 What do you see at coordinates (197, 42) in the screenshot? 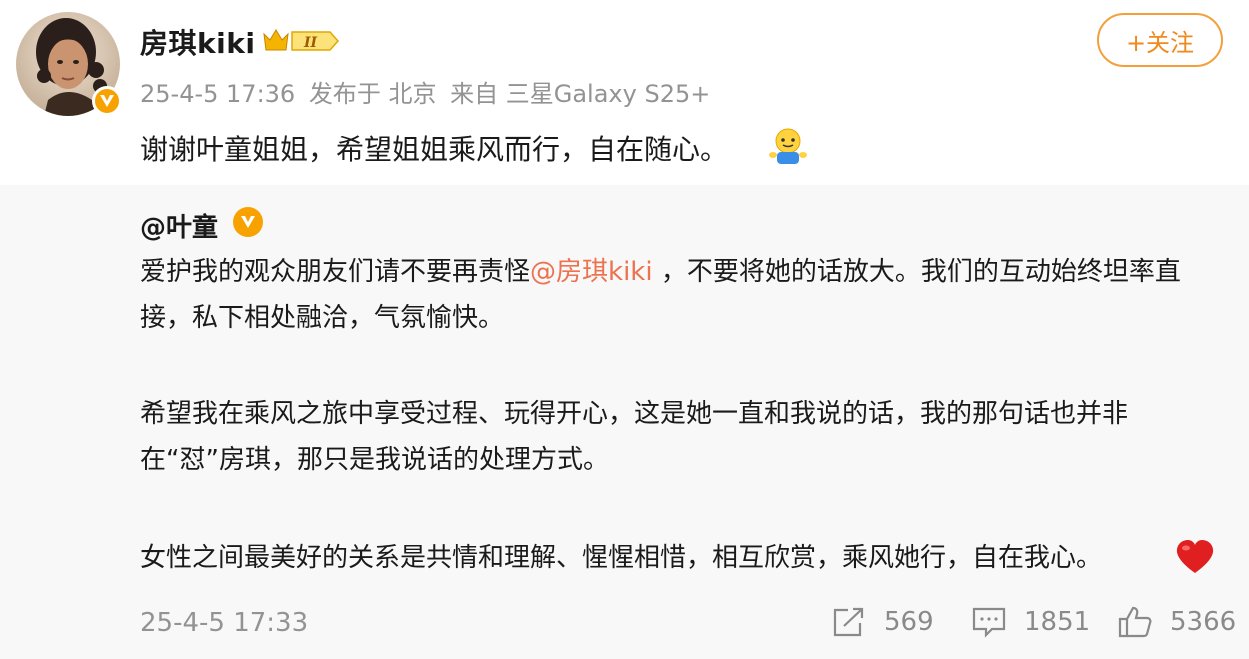
I see `post-author-name: 房琪kiki` at bounding box center [197, 42].